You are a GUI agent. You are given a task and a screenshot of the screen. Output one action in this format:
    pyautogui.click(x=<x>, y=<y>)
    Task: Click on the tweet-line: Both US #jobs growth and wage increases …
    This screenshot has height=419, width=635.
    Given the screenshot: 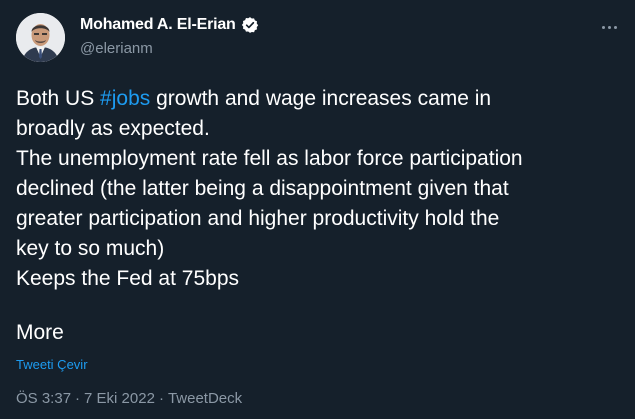 What is the action you would take?
    pyautogui.click(x=318, y=99)
    